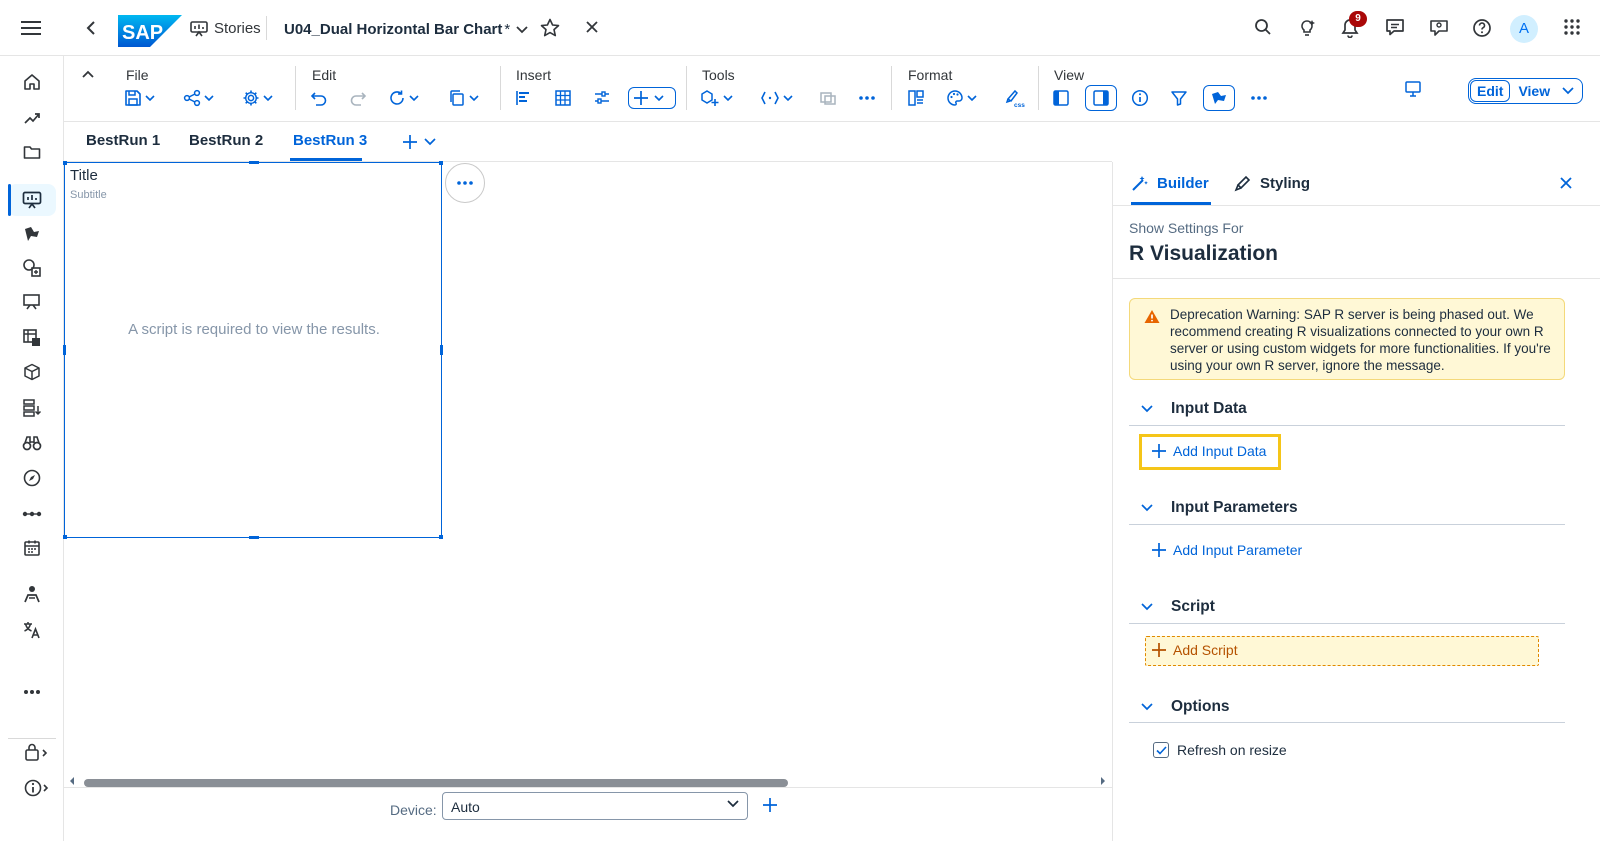 Image resolution: width=1600 pixels, height=841 pixels. I want to click on home-icon, so click(32, 82).